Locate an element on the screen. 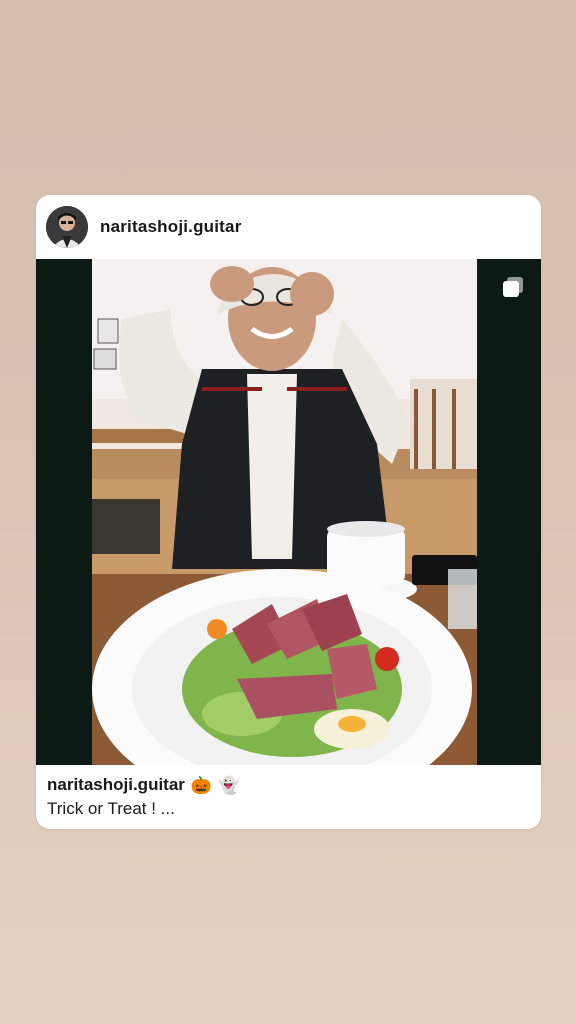 This screenshot has width=576, height=1024. multiple-images-icon is located at coordinates (513, 287).